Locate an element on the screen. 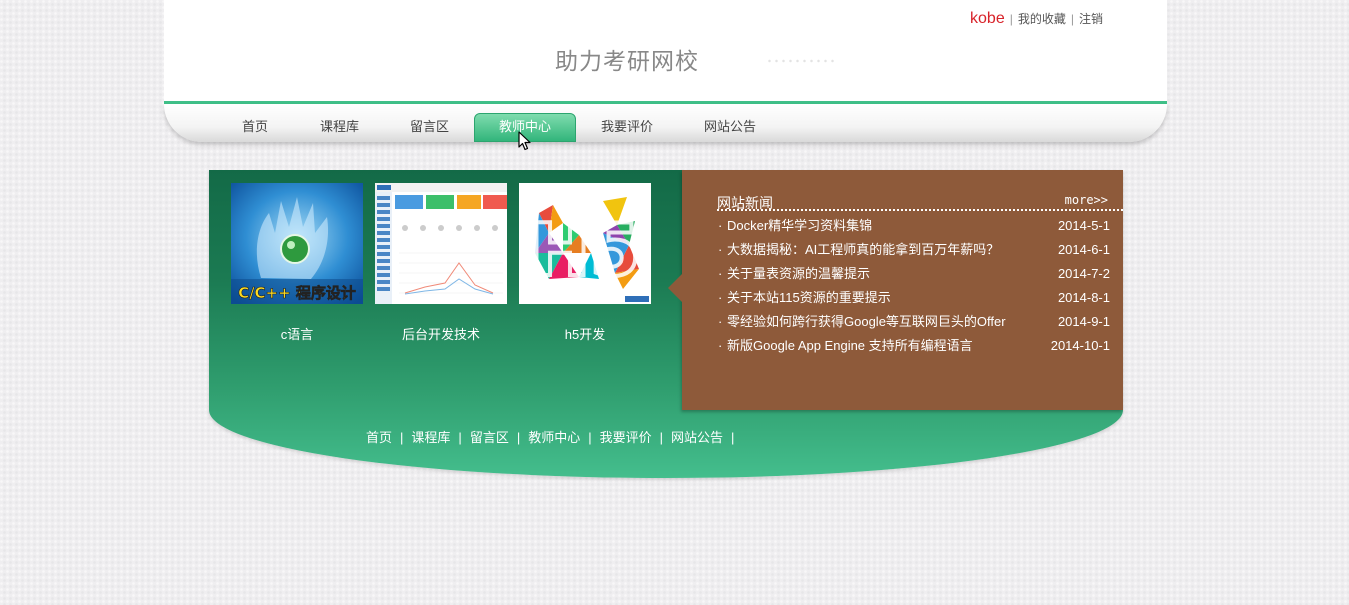 Image resolution: width=1349 pixels, height=605 pixels. news-item-date: 2014-6-1 is located at coordinates (1083, 249).